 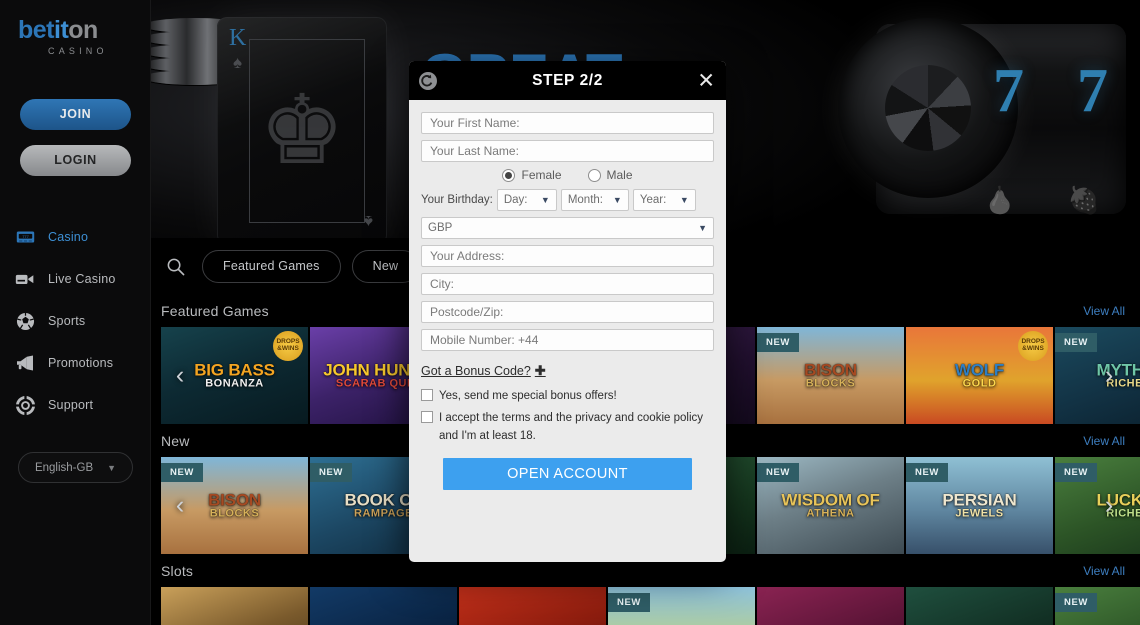 I want to click on sidebar-item-label: Support, so click(x=71, y=405).